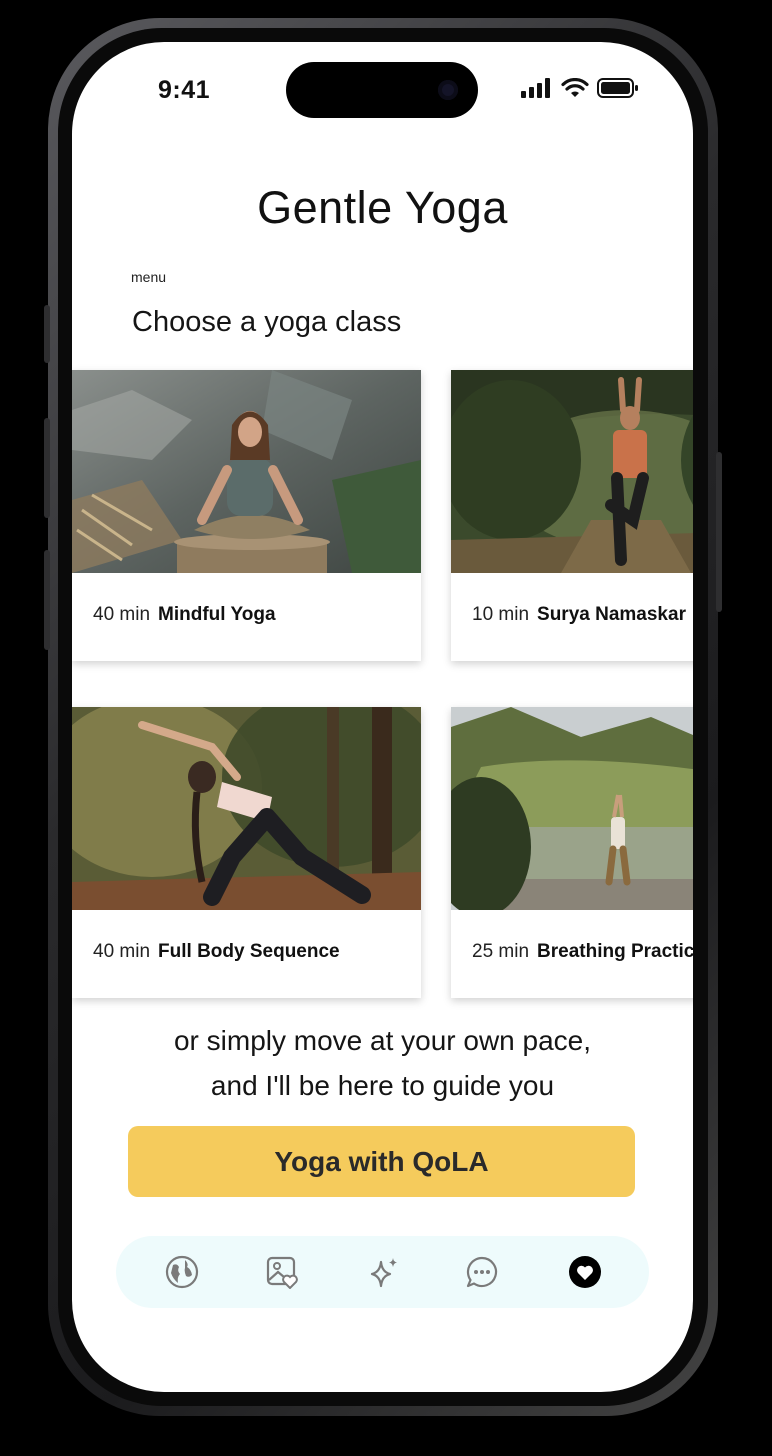 The image size is (772, 1456). I want to click on tab-discover, so click(384, 1272).